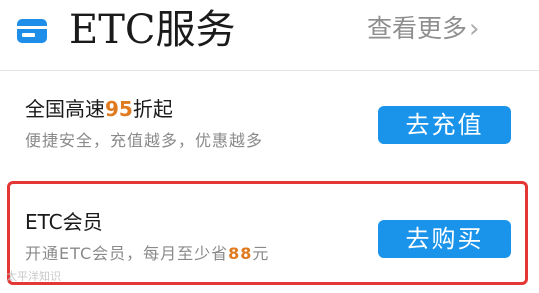 This screenshot has height=293, width=539. Describe the element at coordinates (119, 109) in the screenshot. I see `recharge-discount-value: 95` at that location.